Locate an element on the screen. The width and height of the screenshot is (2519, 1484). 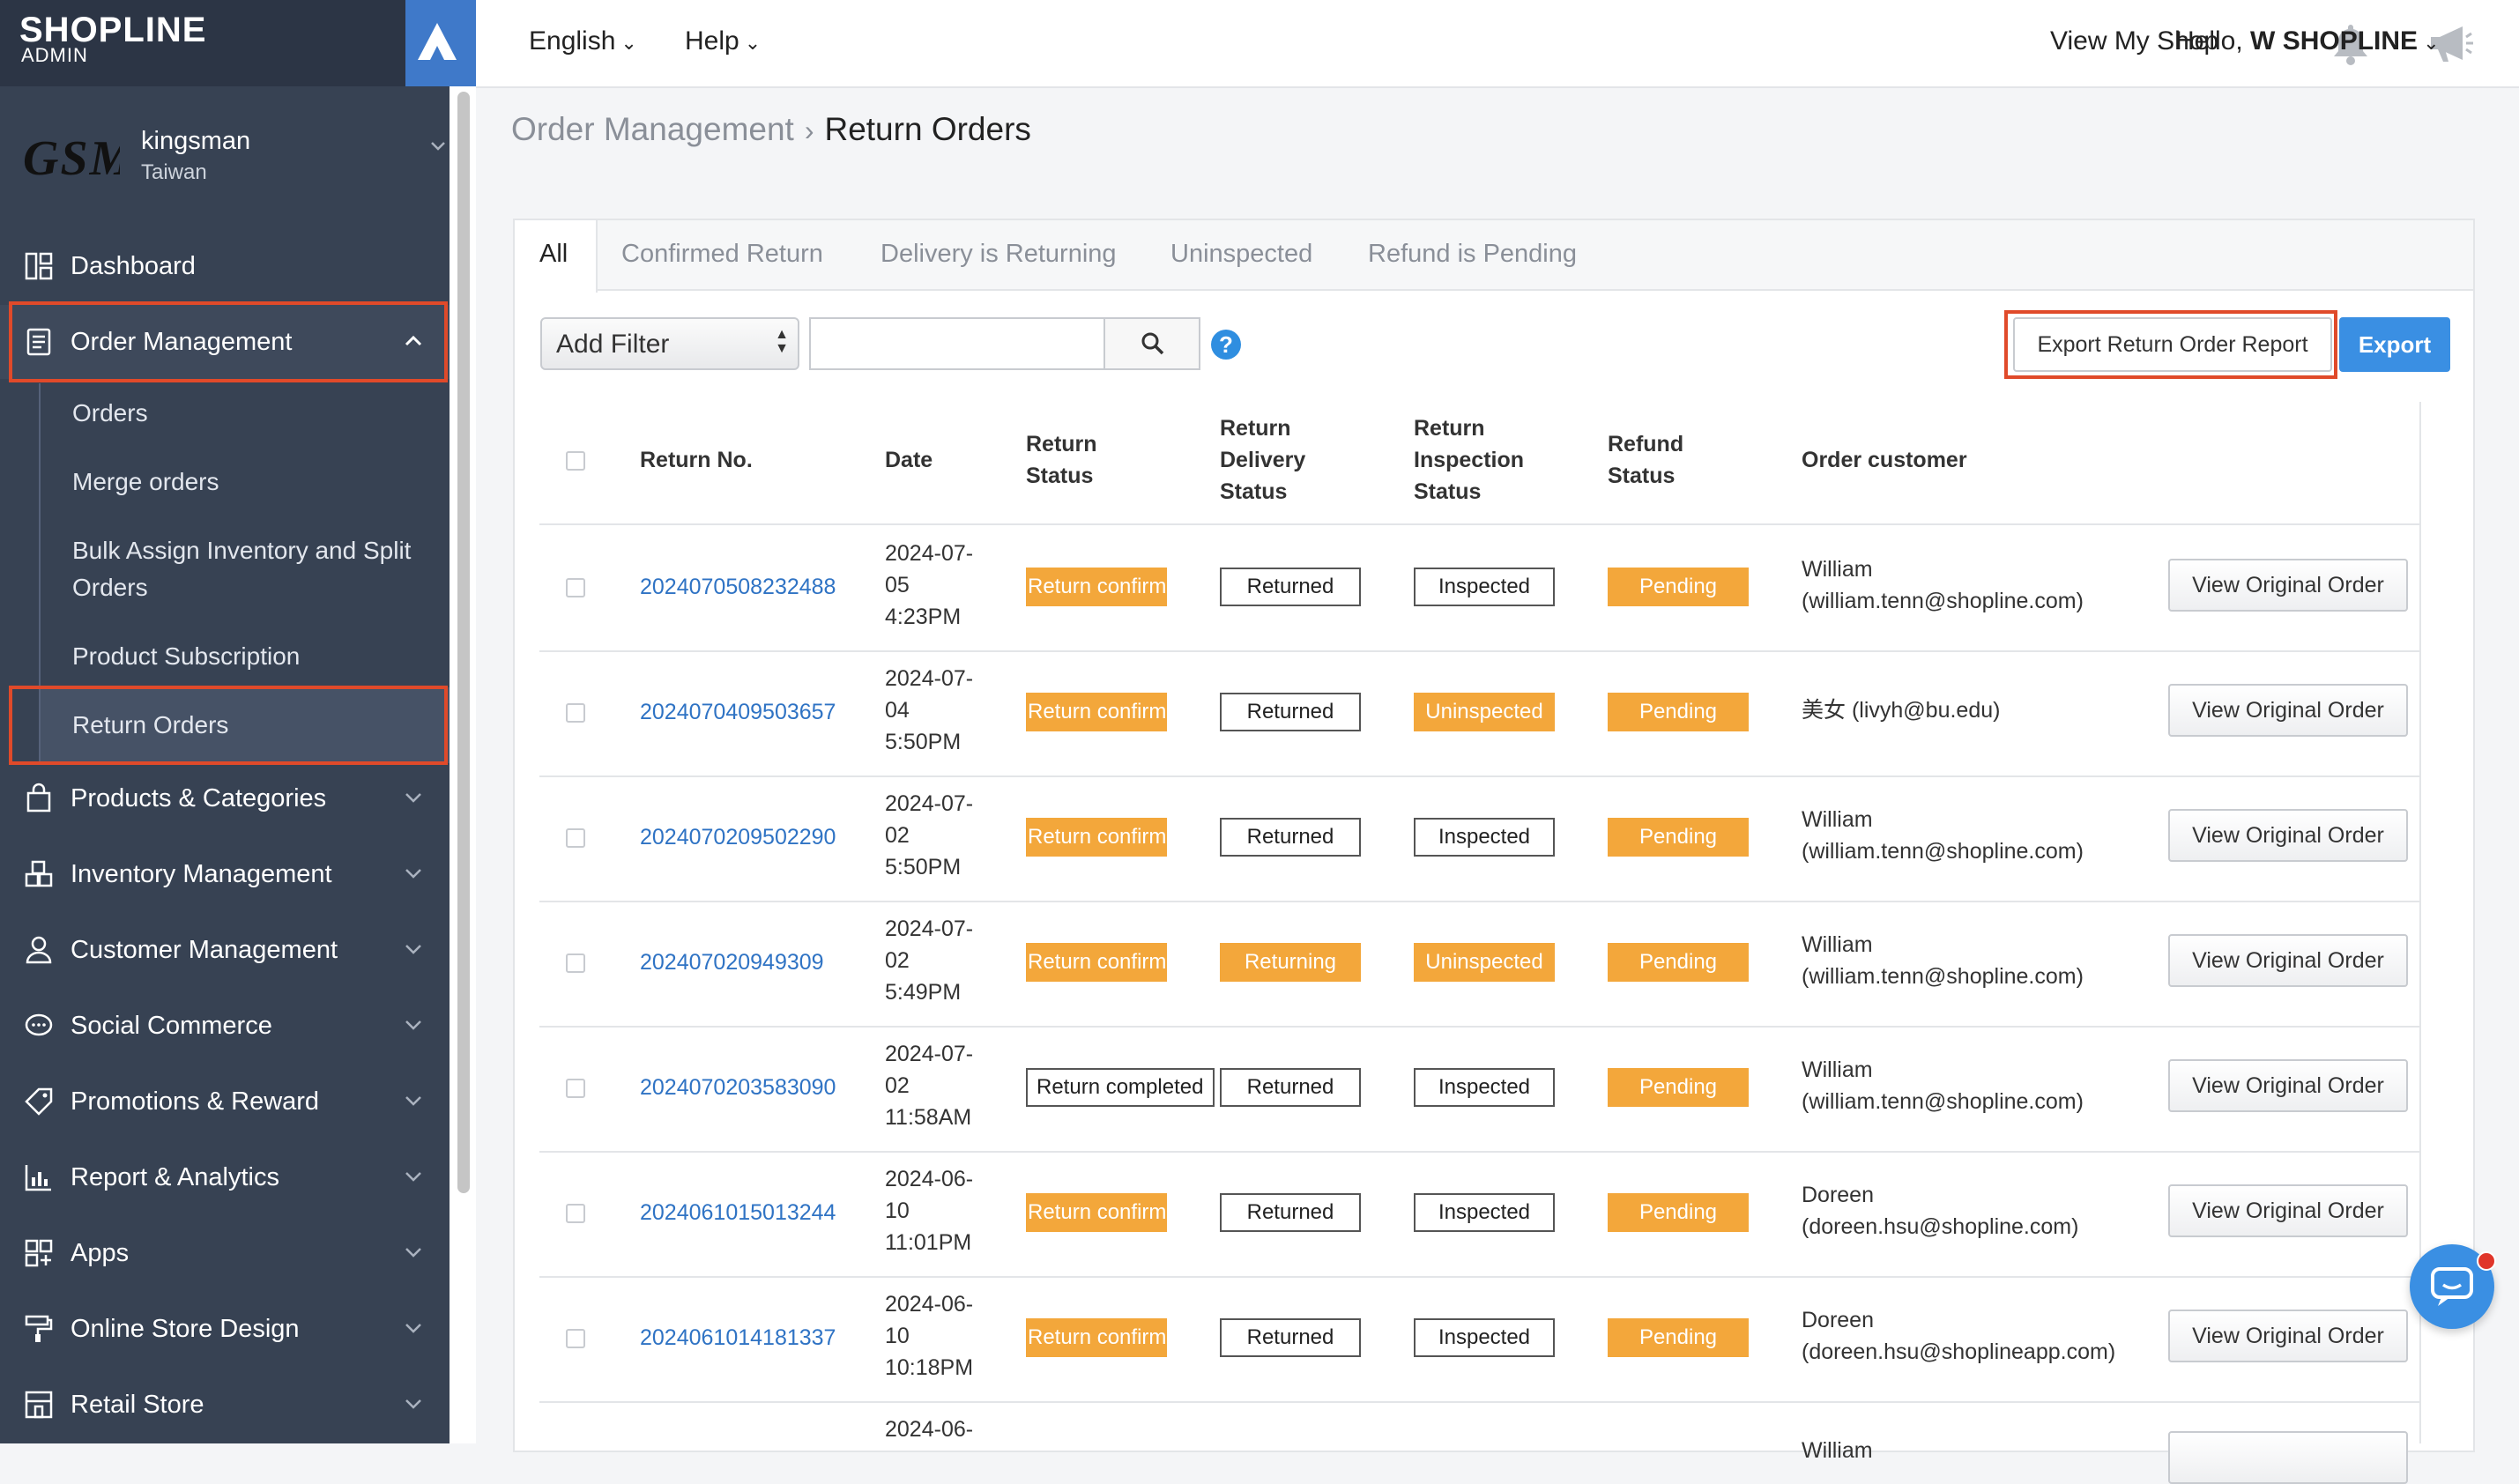
user-menu: Hello, W SHOPLINE ⌄ is located at coordinates (2308, 41).